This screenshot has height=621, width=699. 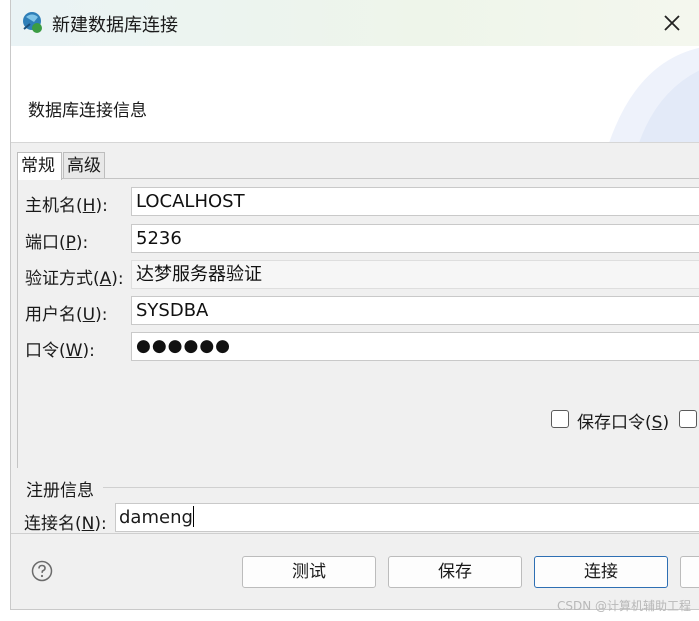 What do you see at coordinates (623, 606) in the screenshot?
I see `watermark: CSDN @计算机辅助工程` at bounding box center [623, 606].